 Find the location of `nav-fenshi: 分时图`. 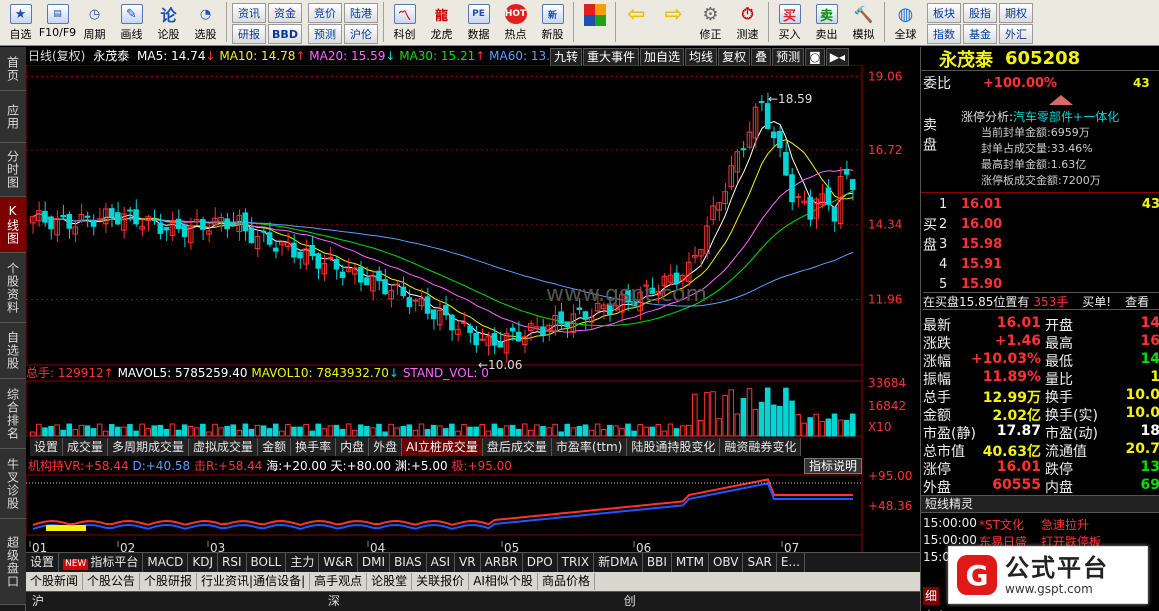

nav-fenshi: 分时图 is located at coordinates (13, 170).